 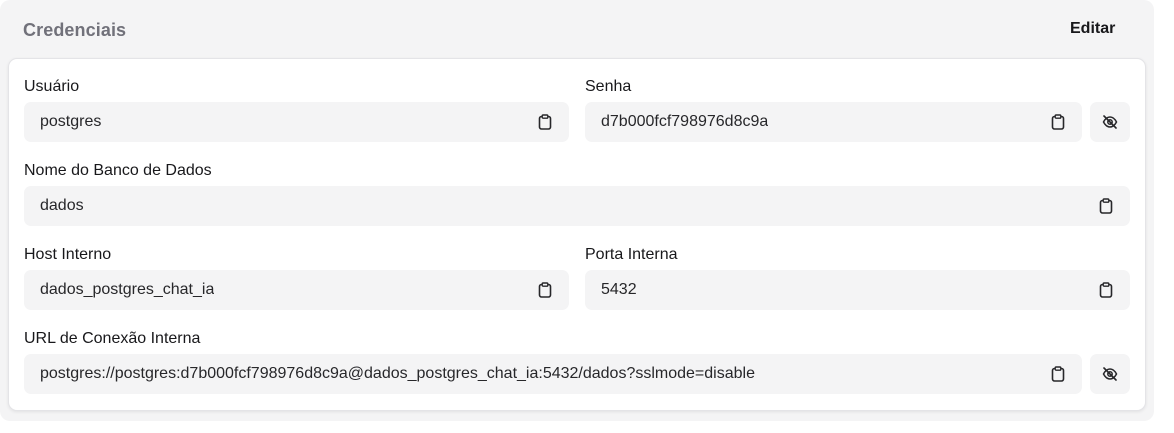 I want to click on database-label: Nome do Banco de Dados, so click(x=118, y=170).